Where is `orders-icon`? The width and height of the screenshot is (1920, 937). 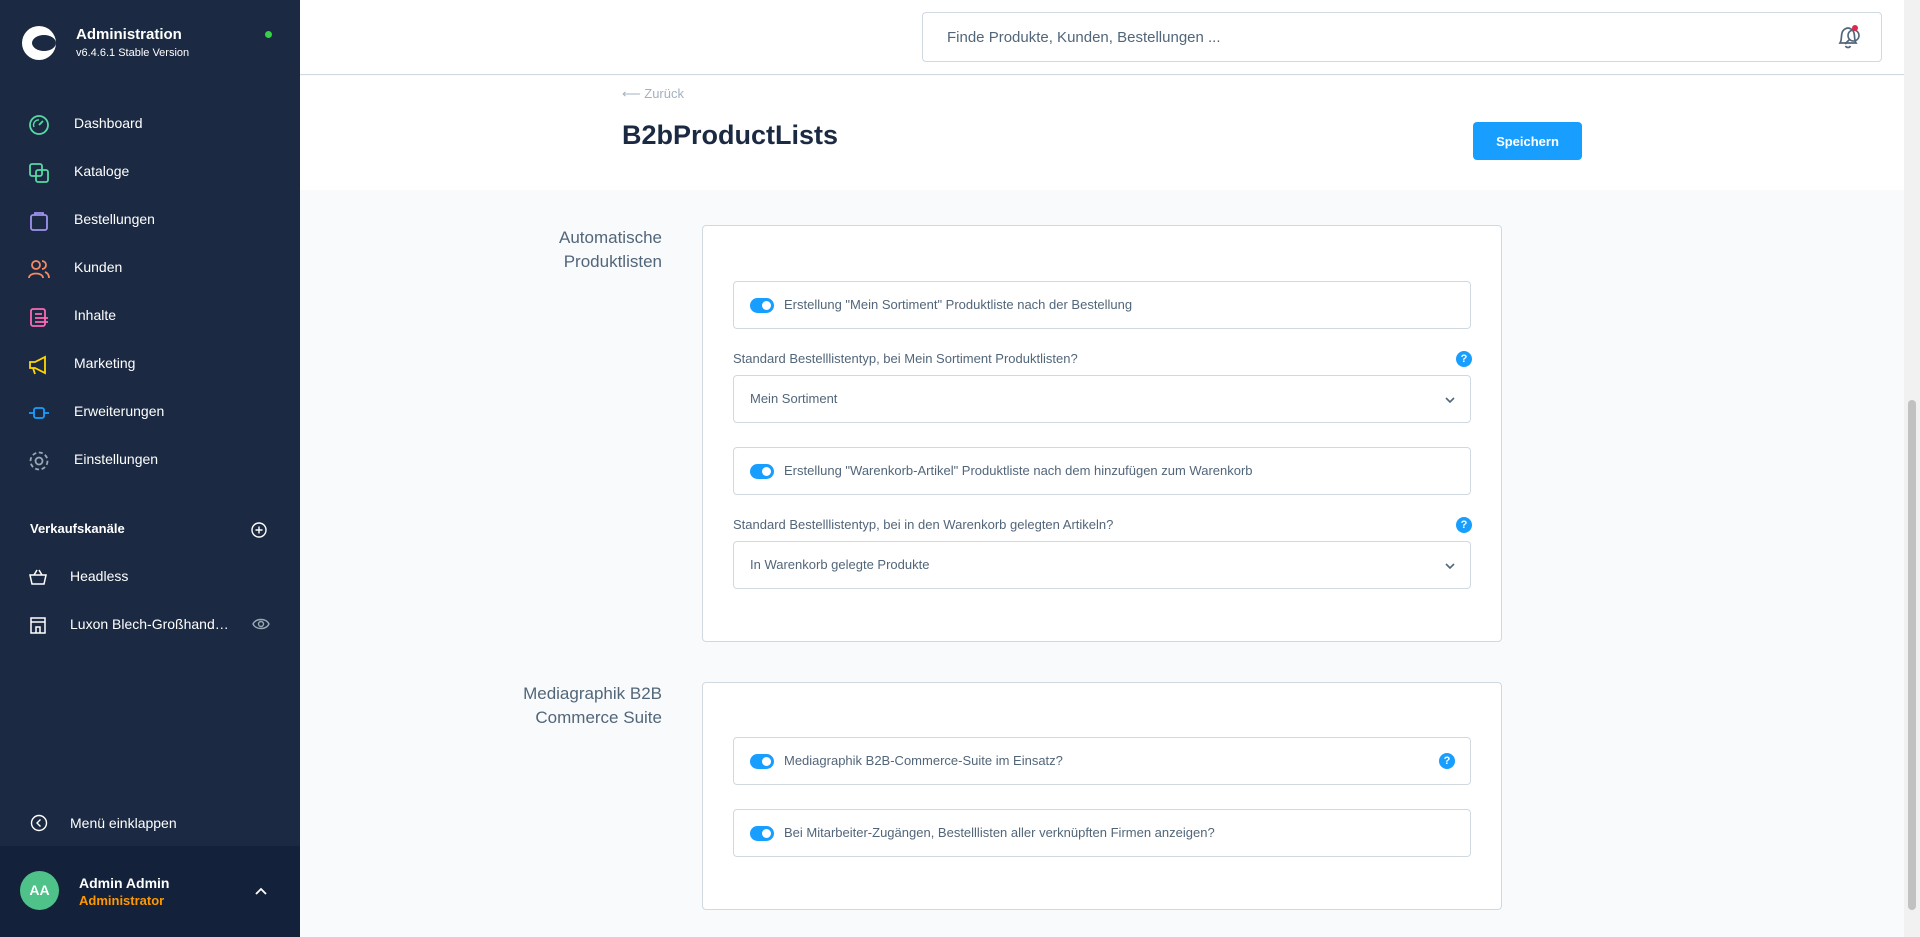 orders-icon is located at coordinates (39, 221).